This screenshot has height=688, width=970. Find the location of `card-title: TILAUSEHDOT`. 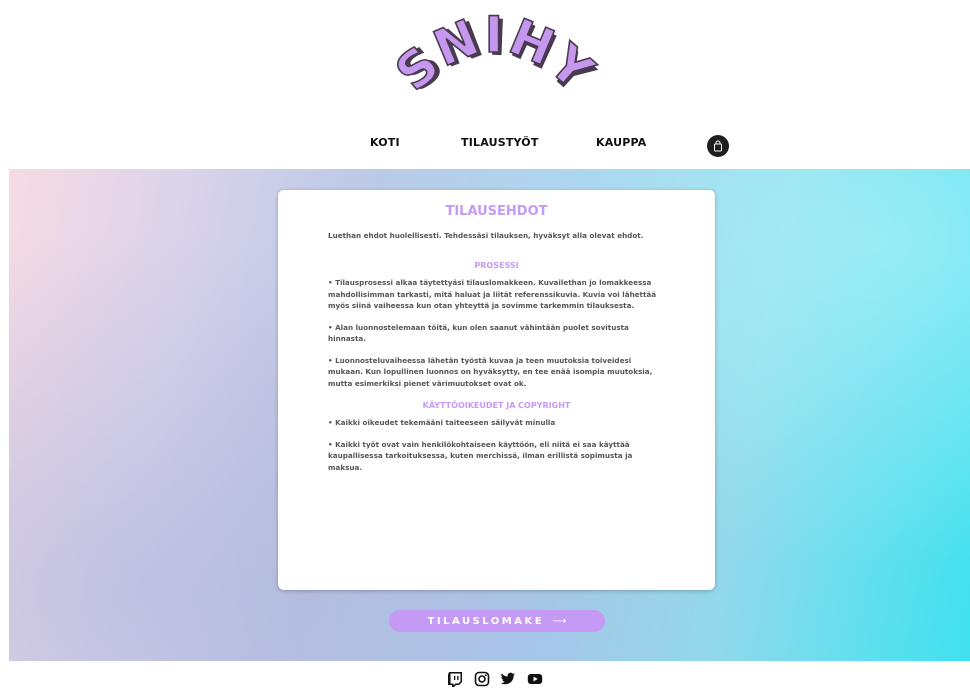

card-title: TILAUSEHDOT is located at coordinates (496, 211).